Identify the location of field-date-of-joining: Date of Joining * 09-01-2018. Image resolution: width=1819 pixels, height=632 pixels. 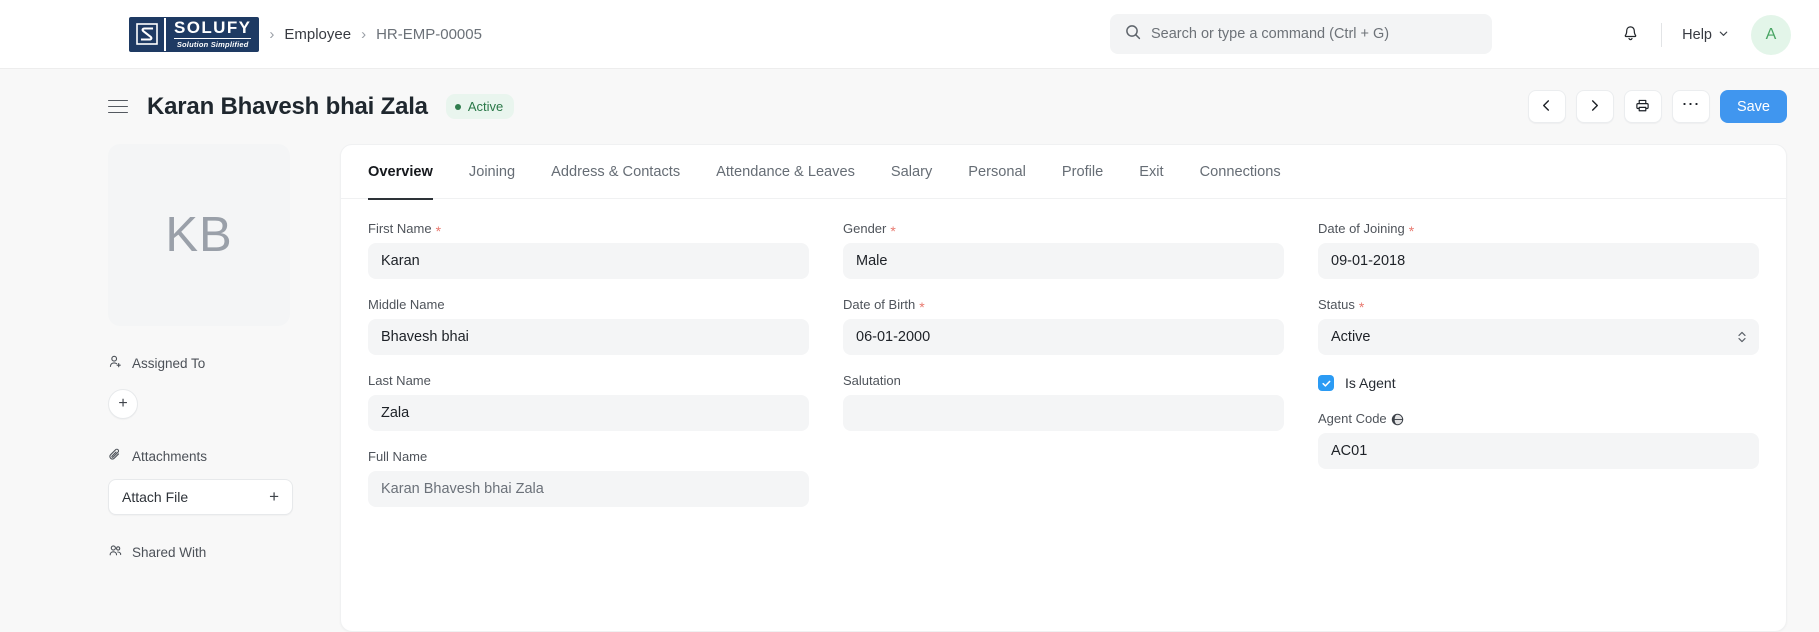
(1538, 250).